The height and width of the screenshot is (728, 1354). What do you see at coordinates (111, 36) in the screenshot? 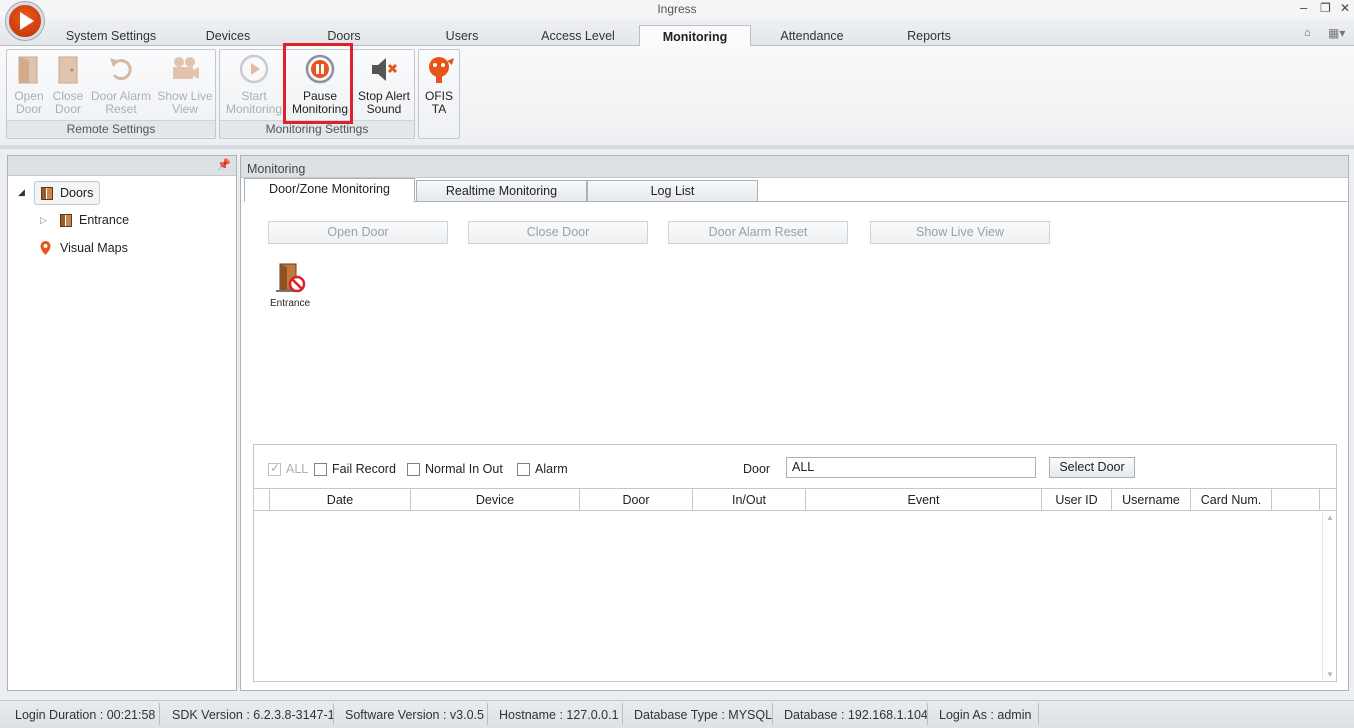
I see `tab-system-settings: System Settings` at bounding box center [111, 36].